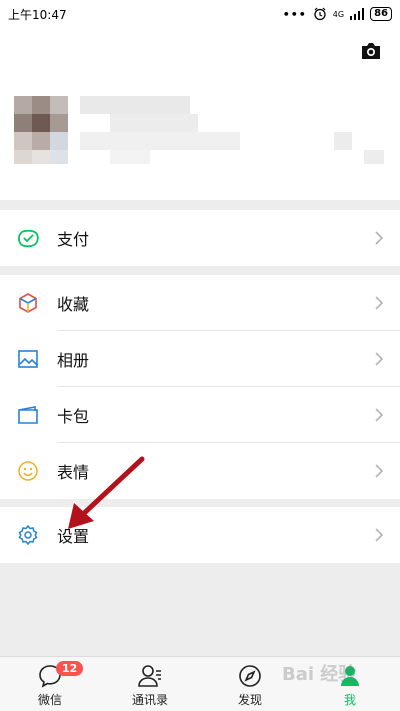 The width and height of the screenshot is (400, 711). Describe the element at coordinates (357, 14) in the screenshot. I see `signal-icon` at that location.